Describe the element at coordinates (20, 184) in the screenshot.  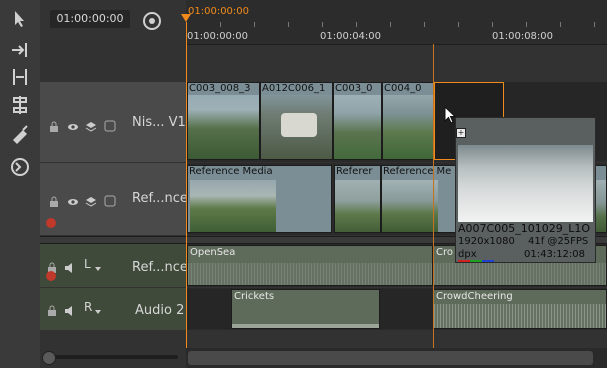
I see `tool-palette` at that location.